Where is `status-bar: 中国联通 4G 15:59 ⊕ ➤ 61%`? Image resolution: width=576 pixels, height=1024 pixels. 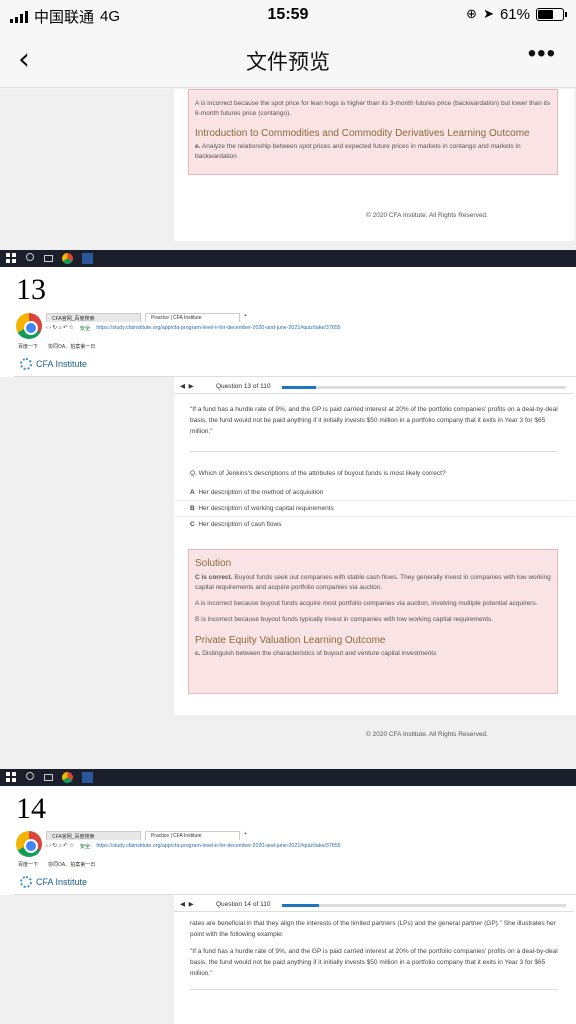 status-bar: 中国联通 4G 15:59 ⊕ ➤ 61% is located at coordinates (288, 15).